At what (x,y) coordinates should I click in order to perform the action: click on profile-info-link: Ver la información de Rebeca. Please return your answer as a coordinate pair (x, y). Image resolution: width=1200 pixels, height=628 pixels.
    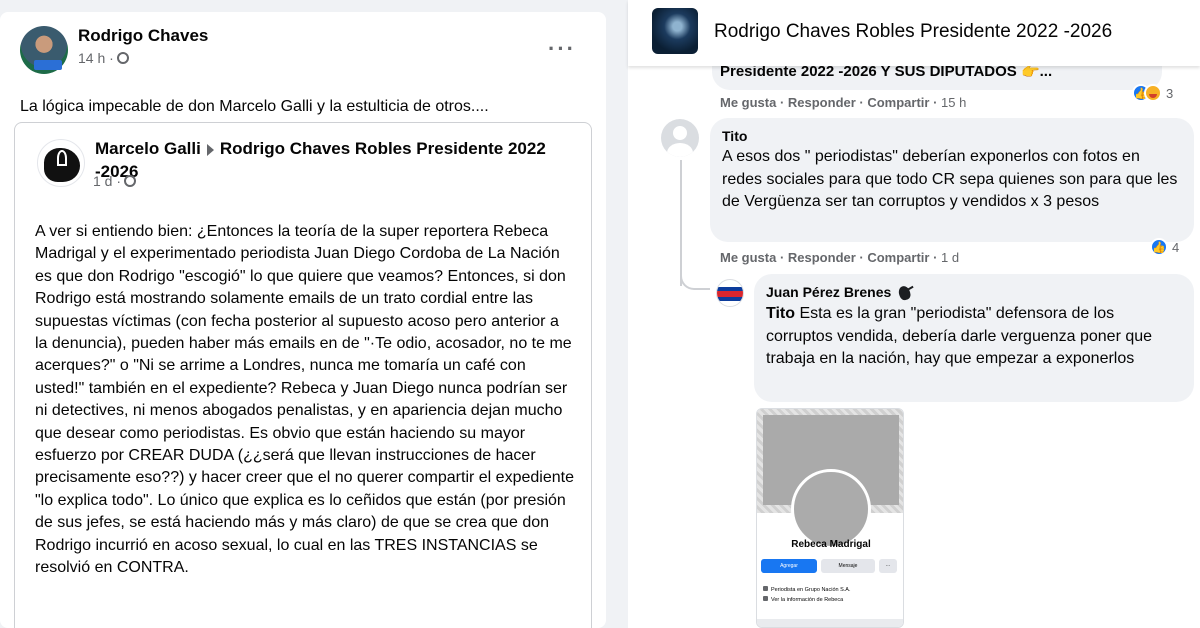
    Looking at the image, I should click on (807, 600).